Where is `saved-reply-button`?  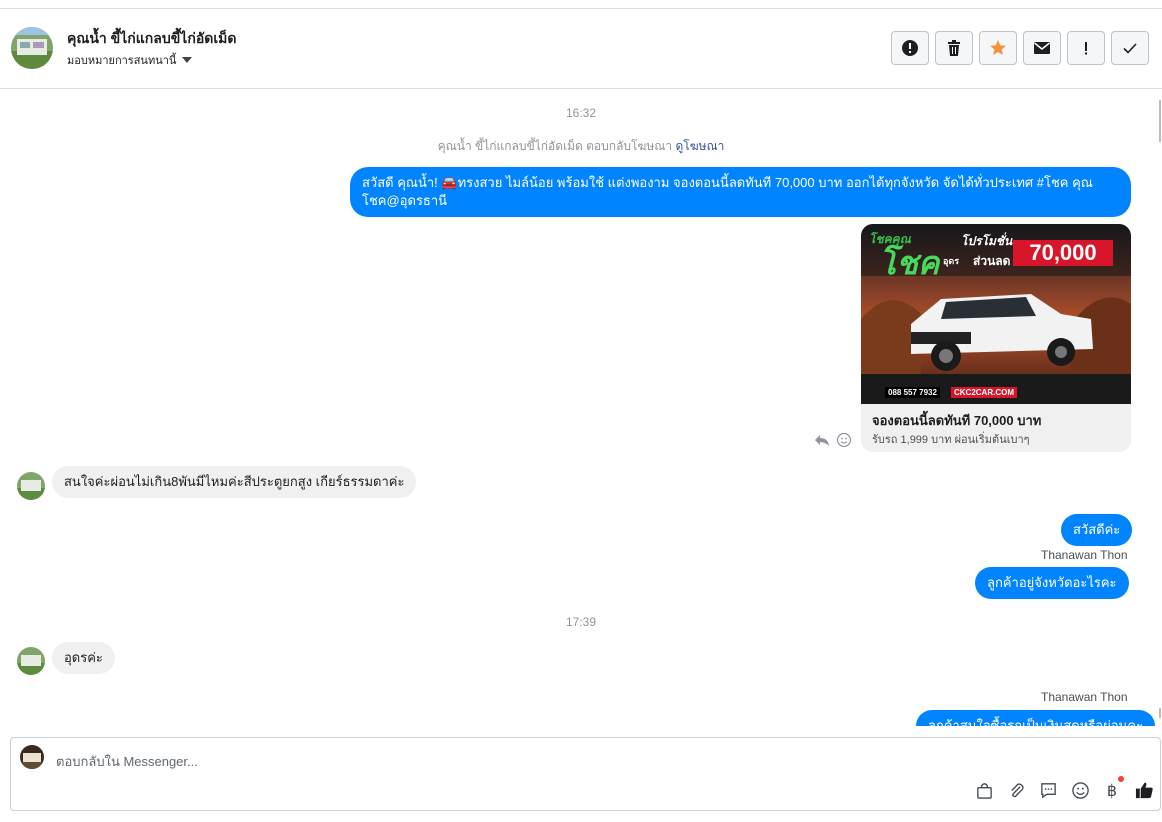 saved-reply-button is located at coordinates (1048, 790).